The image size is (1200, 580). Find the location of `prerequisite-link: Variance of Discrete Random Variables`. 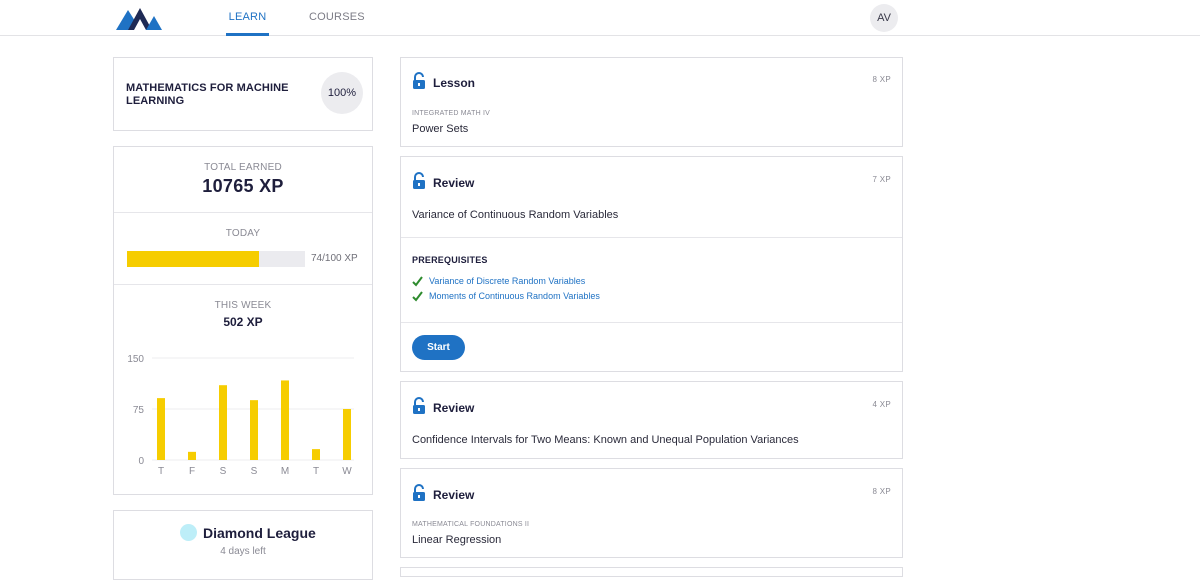

prerequisite-link: Variance of Discrete Random Variables is located at coordinates (507, 281).